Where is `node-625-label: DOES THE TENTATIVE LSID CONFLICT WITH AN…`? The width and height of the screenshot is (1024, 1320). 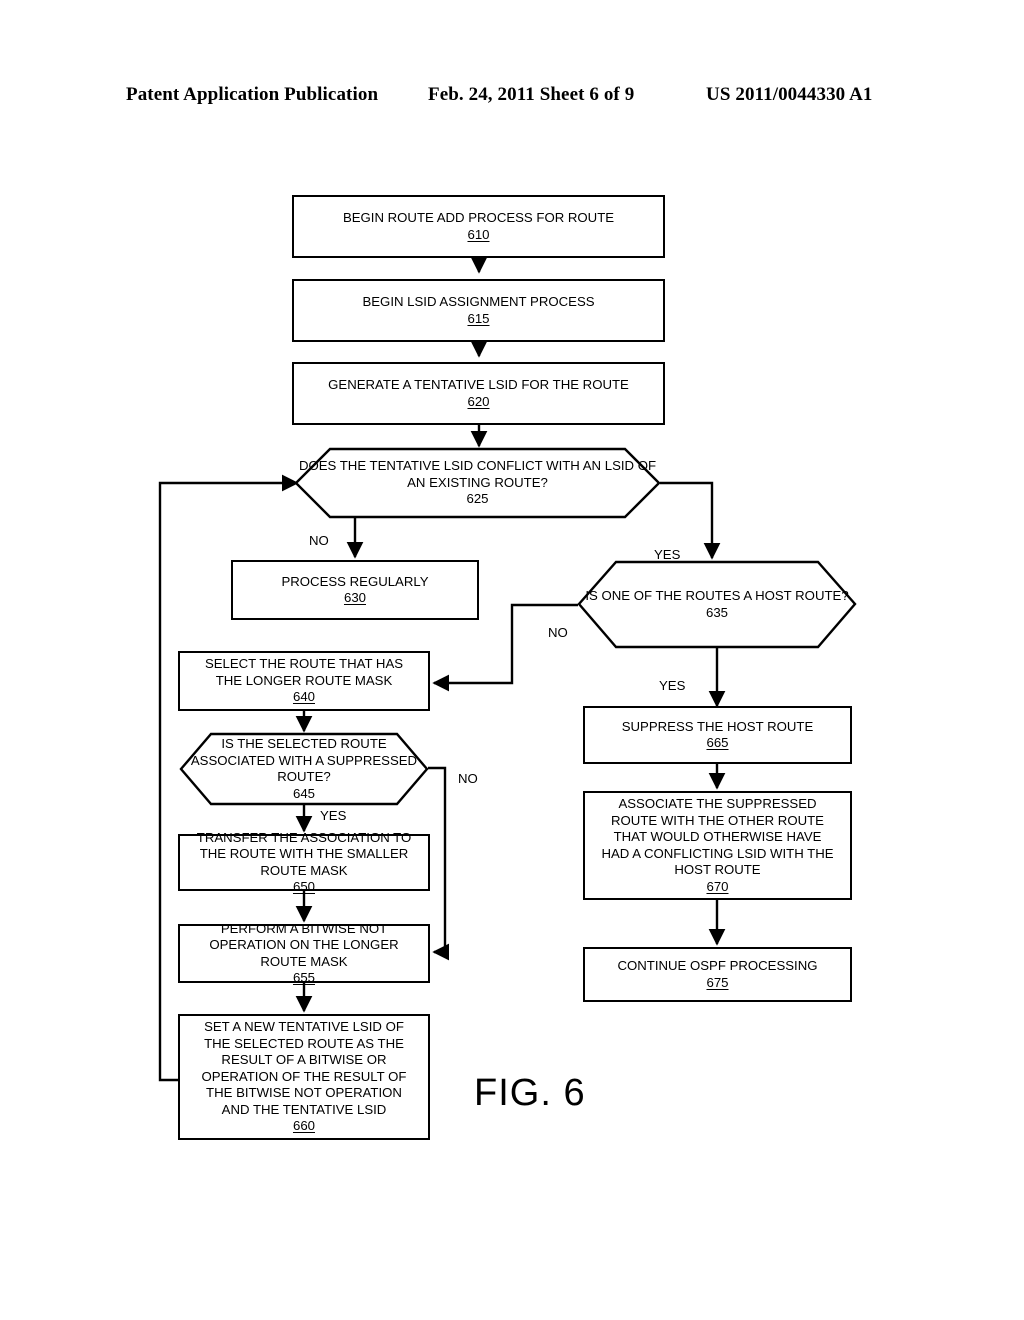
node-625-label: DOES THE TENTATIVE LSID CONFLICT WITH AN… is located at coordinates (477, 483).